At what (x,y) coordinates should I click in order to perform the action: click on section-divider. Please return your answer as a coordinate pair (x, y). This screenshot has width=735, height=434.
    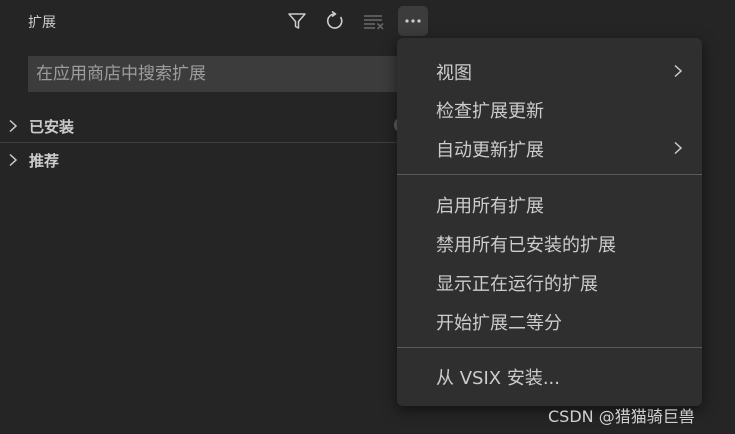
    Looking at the image, I should click on (200, 142).